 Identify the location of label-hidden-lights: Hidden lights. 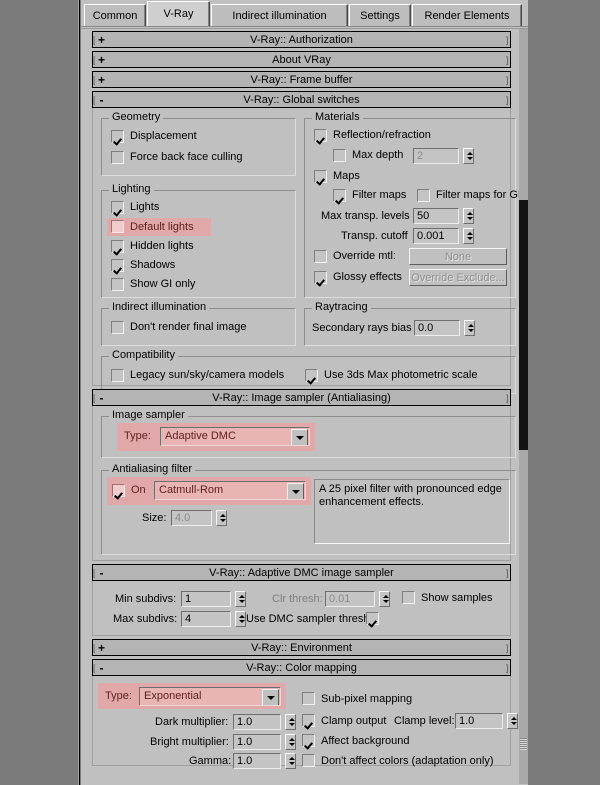
(162, 246).